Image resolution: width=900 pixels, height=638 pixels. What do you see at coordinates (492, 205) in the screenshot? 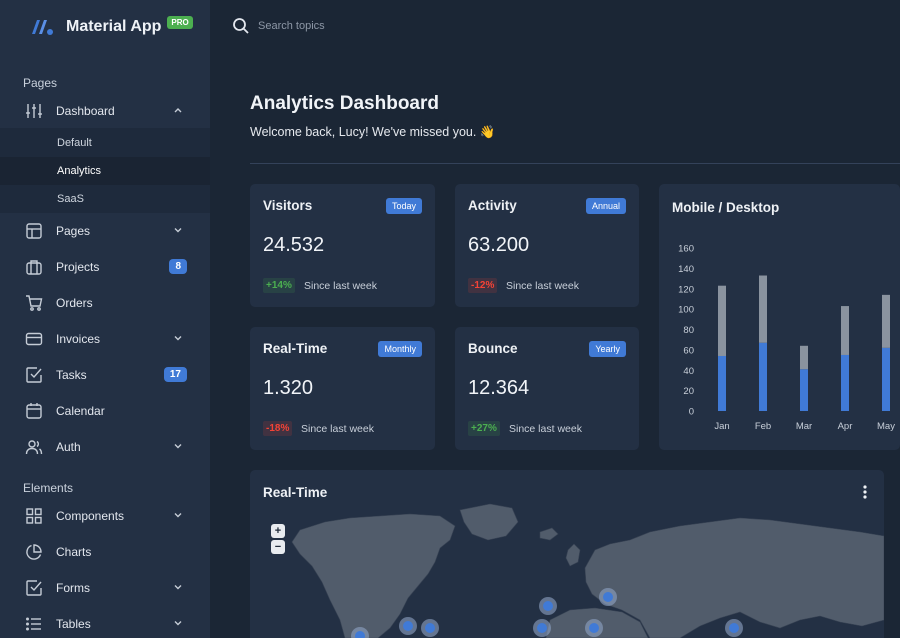
I see `stat-title: Activity` at bounding box center [492, 205].